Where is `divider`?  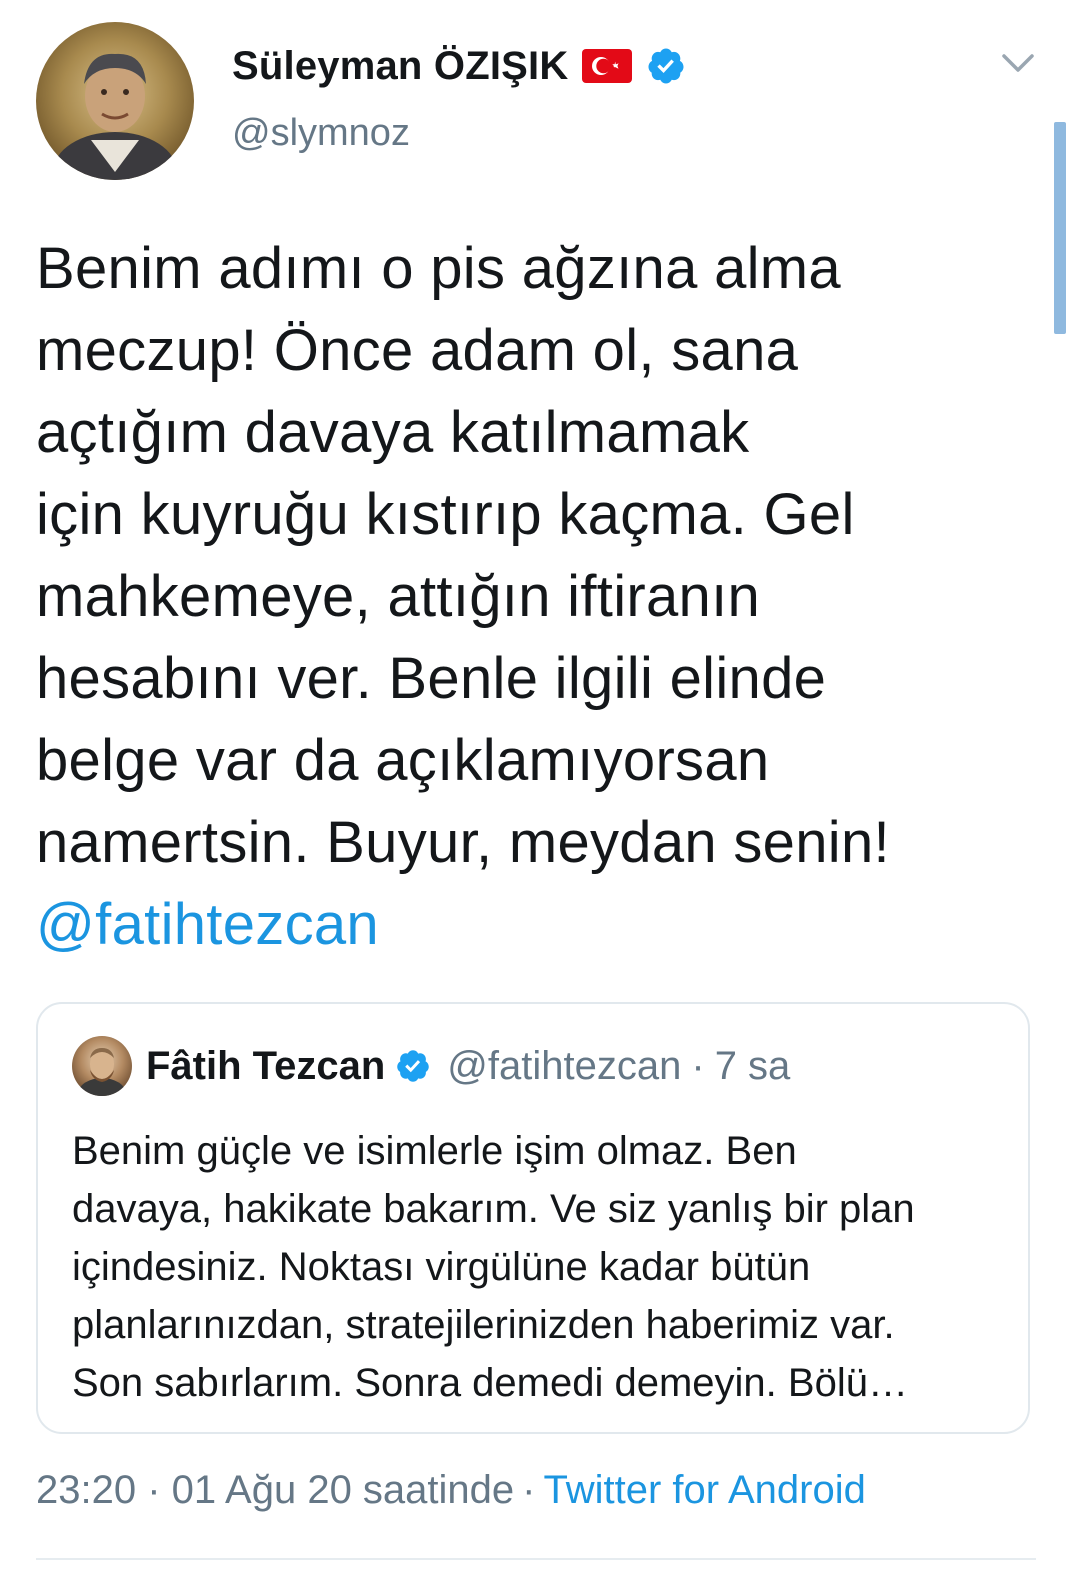 divider is located at coordinates (536, 1559).